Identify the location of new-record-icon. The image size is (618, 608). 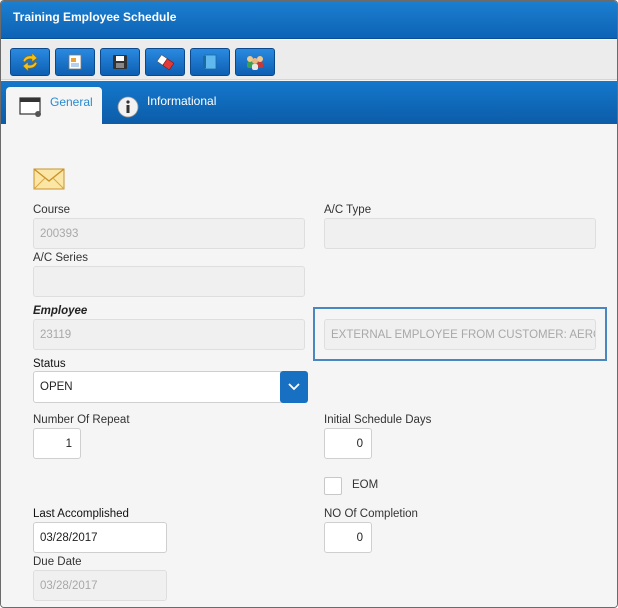
(75, 62).